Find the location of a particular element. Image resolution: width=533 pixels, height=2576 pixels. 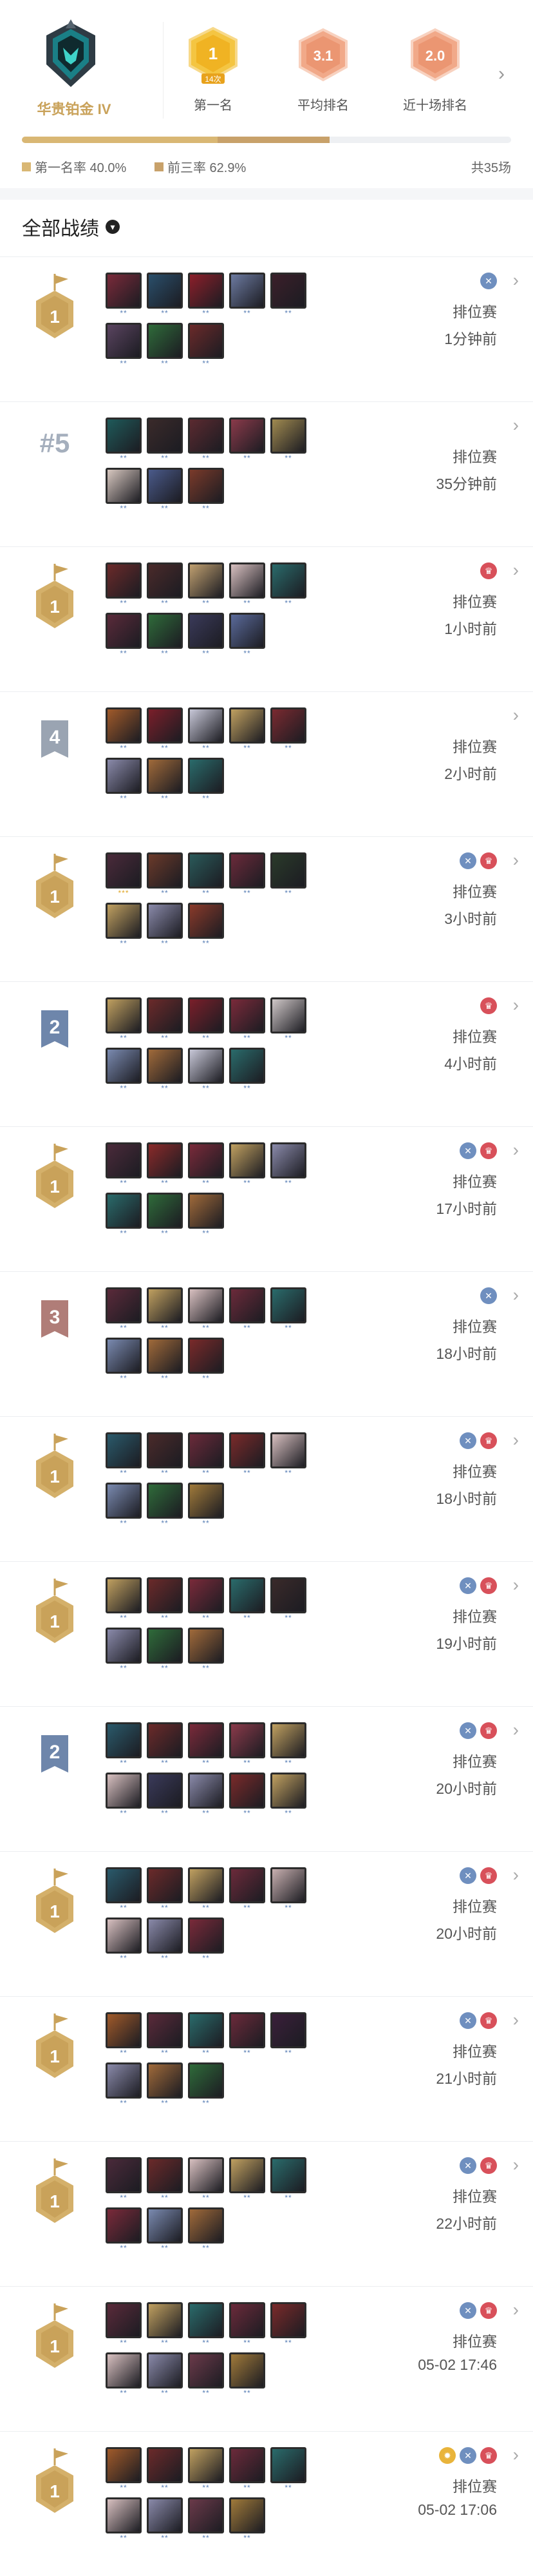

match-row: 1 ** ** ** ** ** ** ** ** ** ♛ › 排位赛 1小时前 is located at coordinates (266, 618).